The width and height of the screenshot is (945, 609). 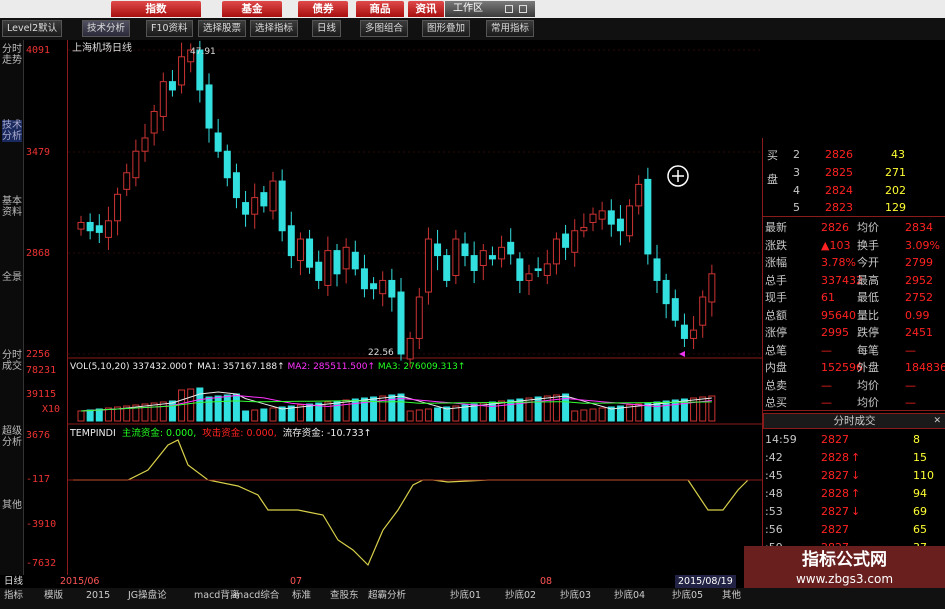 What do you see at coordinates (705, 581) in the screenshot?
I see `date-end-label: 2015/08/19` at bounding box center [705, 581].